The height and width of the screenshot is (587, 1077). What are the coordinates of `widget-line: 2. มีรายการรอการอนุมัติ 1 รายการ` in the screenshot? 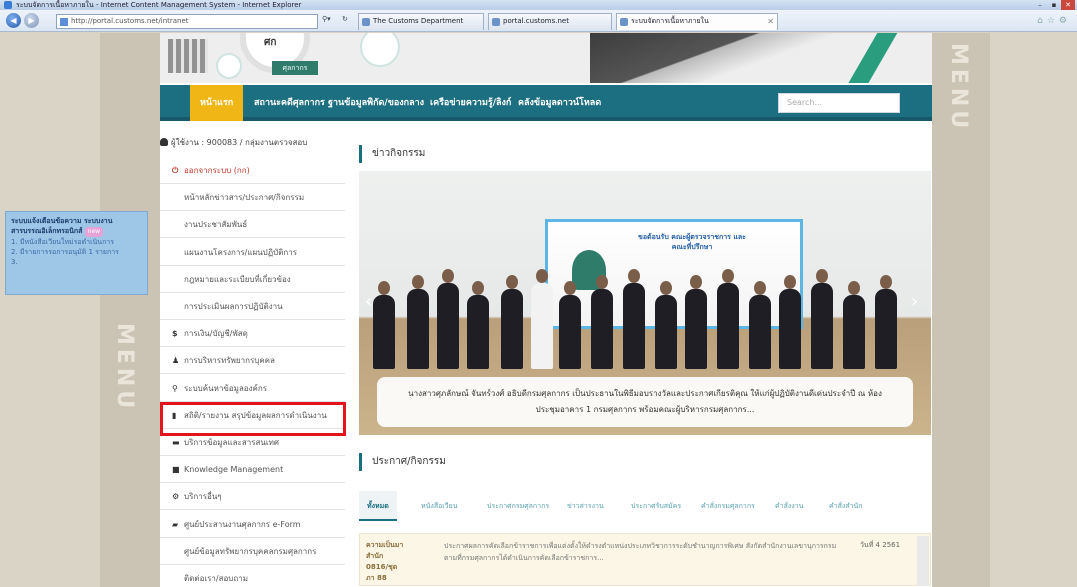 It's located at (76, 252).